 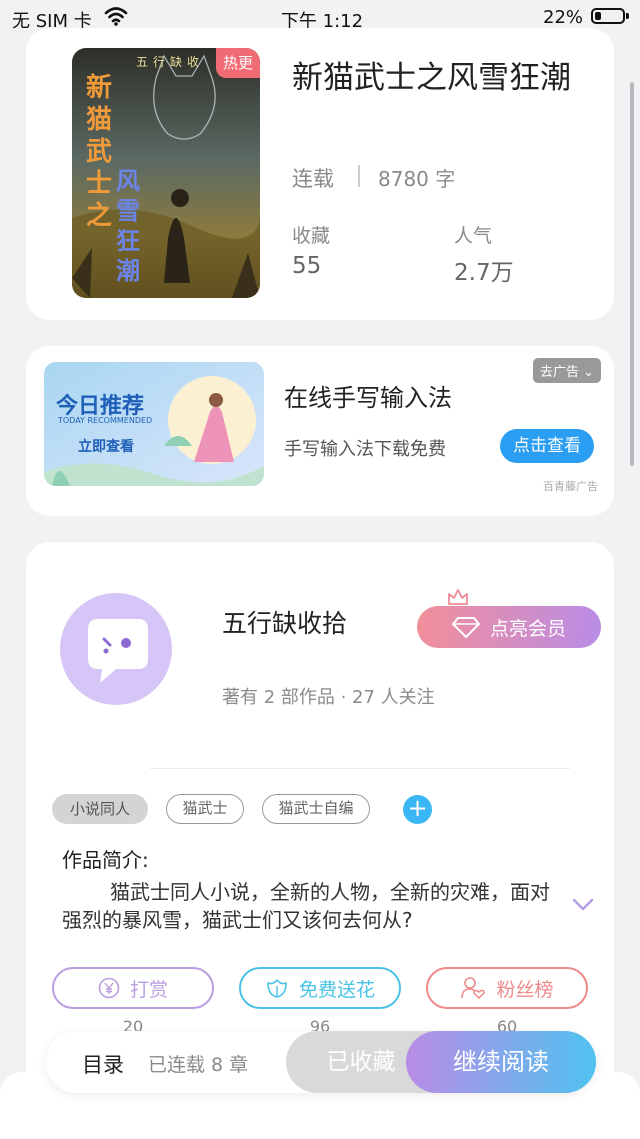 I want to click on author-meta: 著有 2 部作品 · 27 人关注, so click(x=328, y=697).